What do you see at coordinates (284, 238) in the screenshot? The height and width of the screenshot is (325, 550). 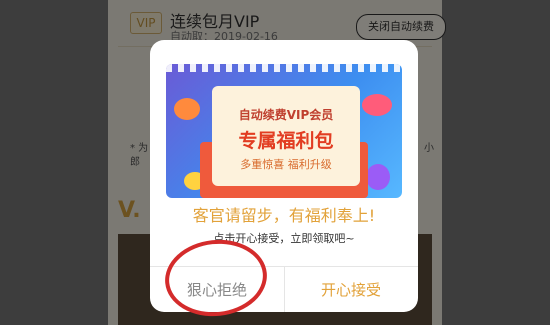 I see `dialog-subtext: 点击开心接受，立即领取吧~` at bounding box center [284, 238].